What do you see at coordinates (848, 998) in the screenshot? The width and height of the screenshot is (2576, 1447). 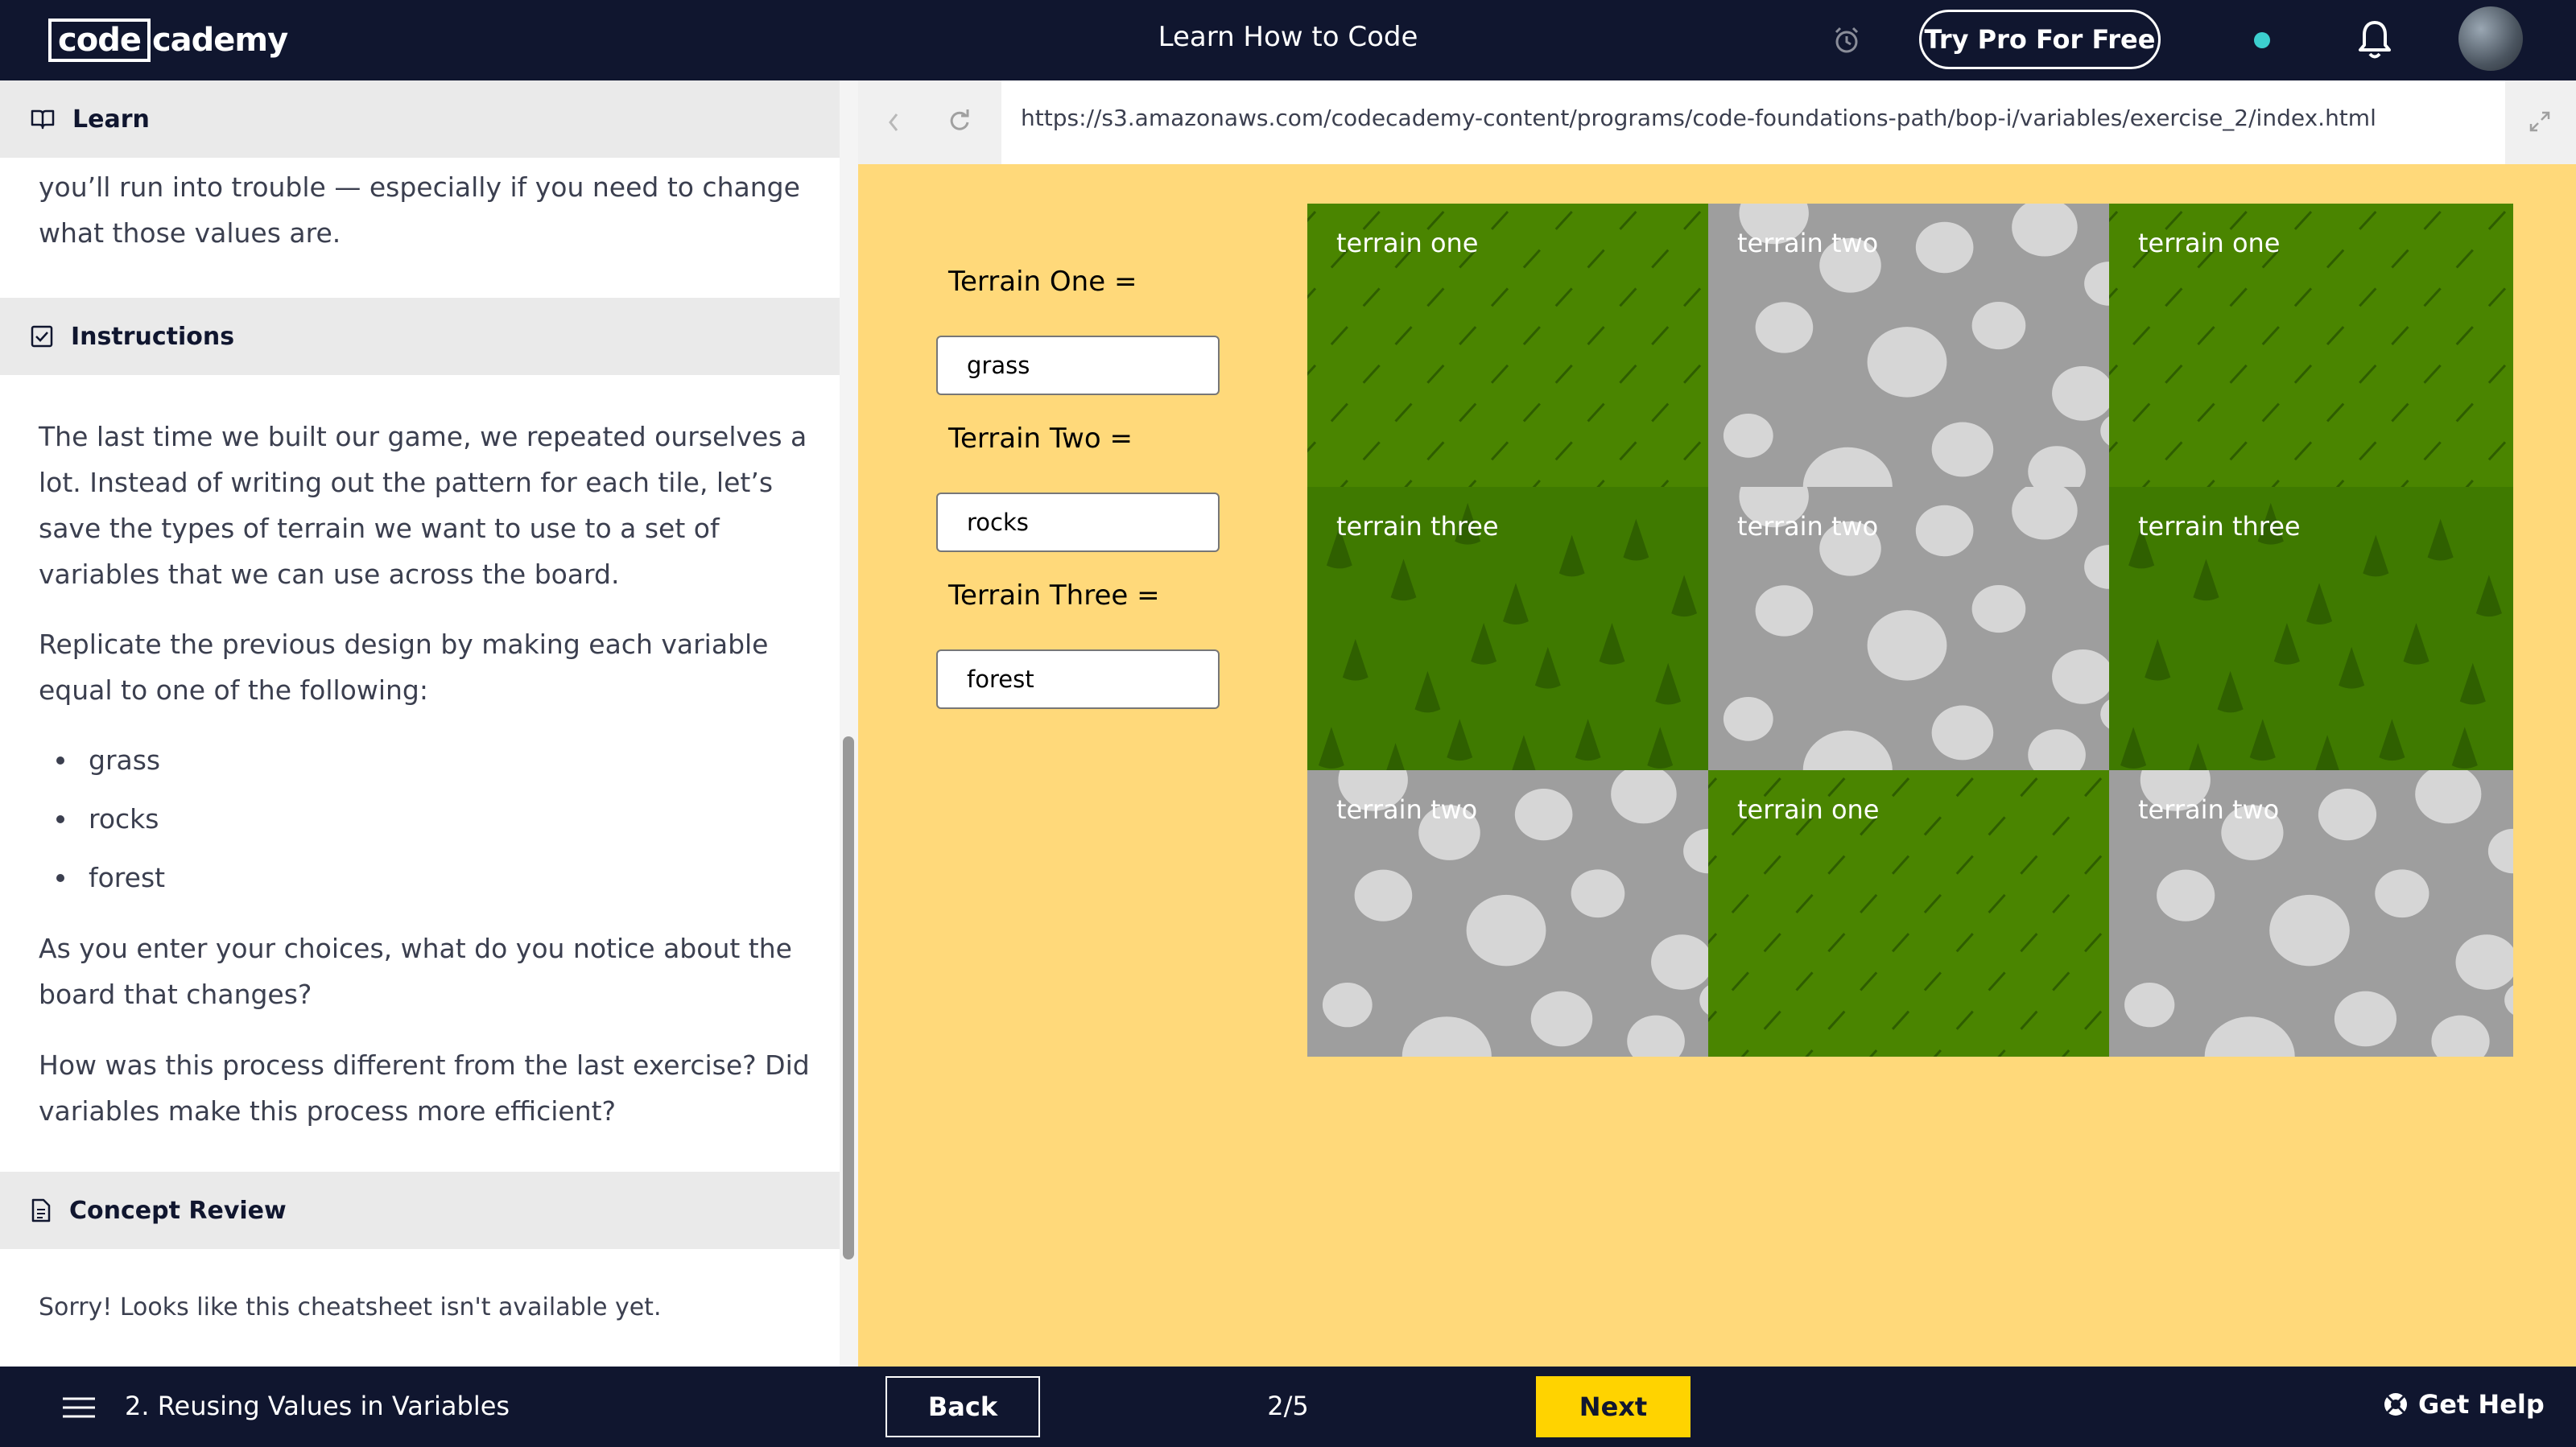 I see `scrollbar` at bounding box center [848, 998].